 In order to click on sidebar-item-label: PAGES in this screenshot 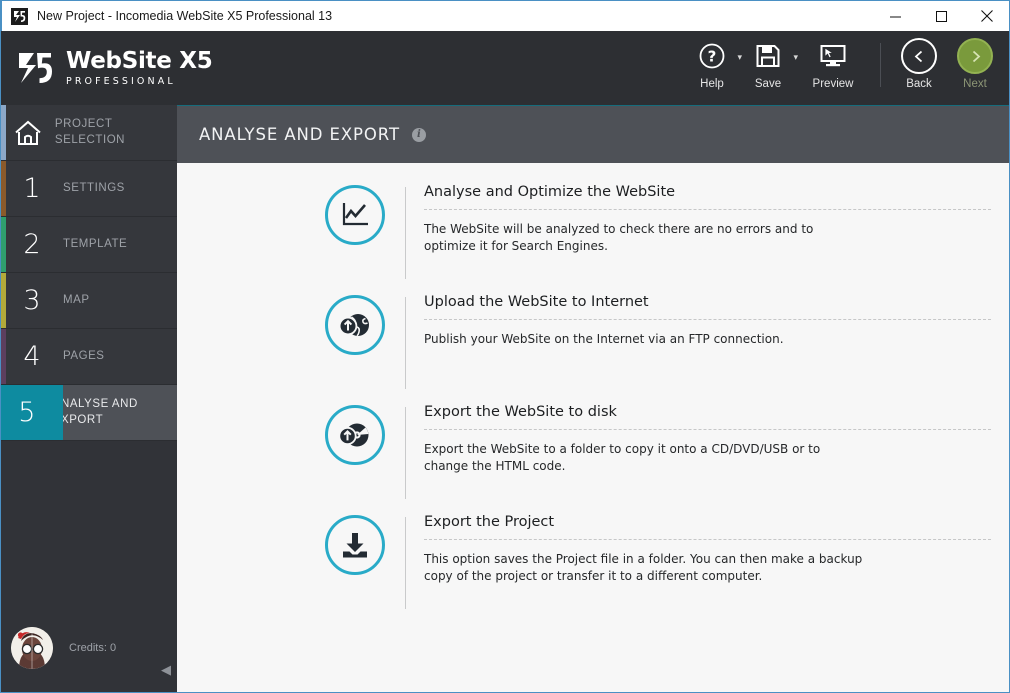, I will do `click(84, 355)`.